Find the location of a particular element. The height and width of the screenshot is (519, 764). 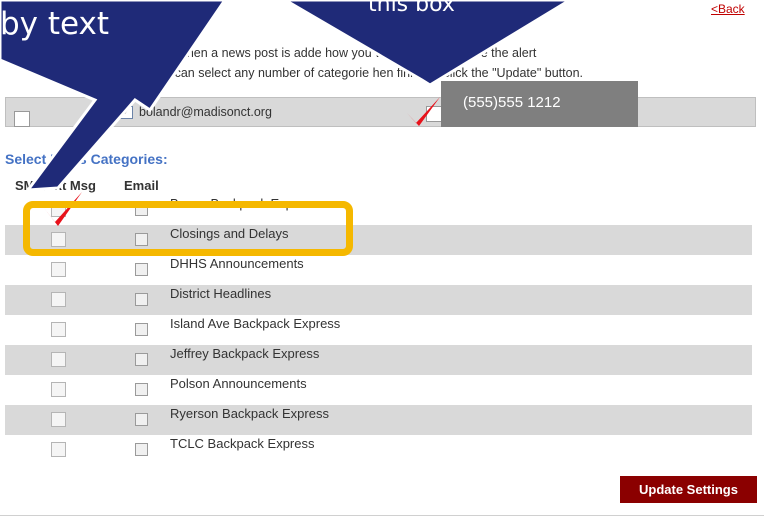

category-row: DHHS Announcements is located at coordinates (378, 270).